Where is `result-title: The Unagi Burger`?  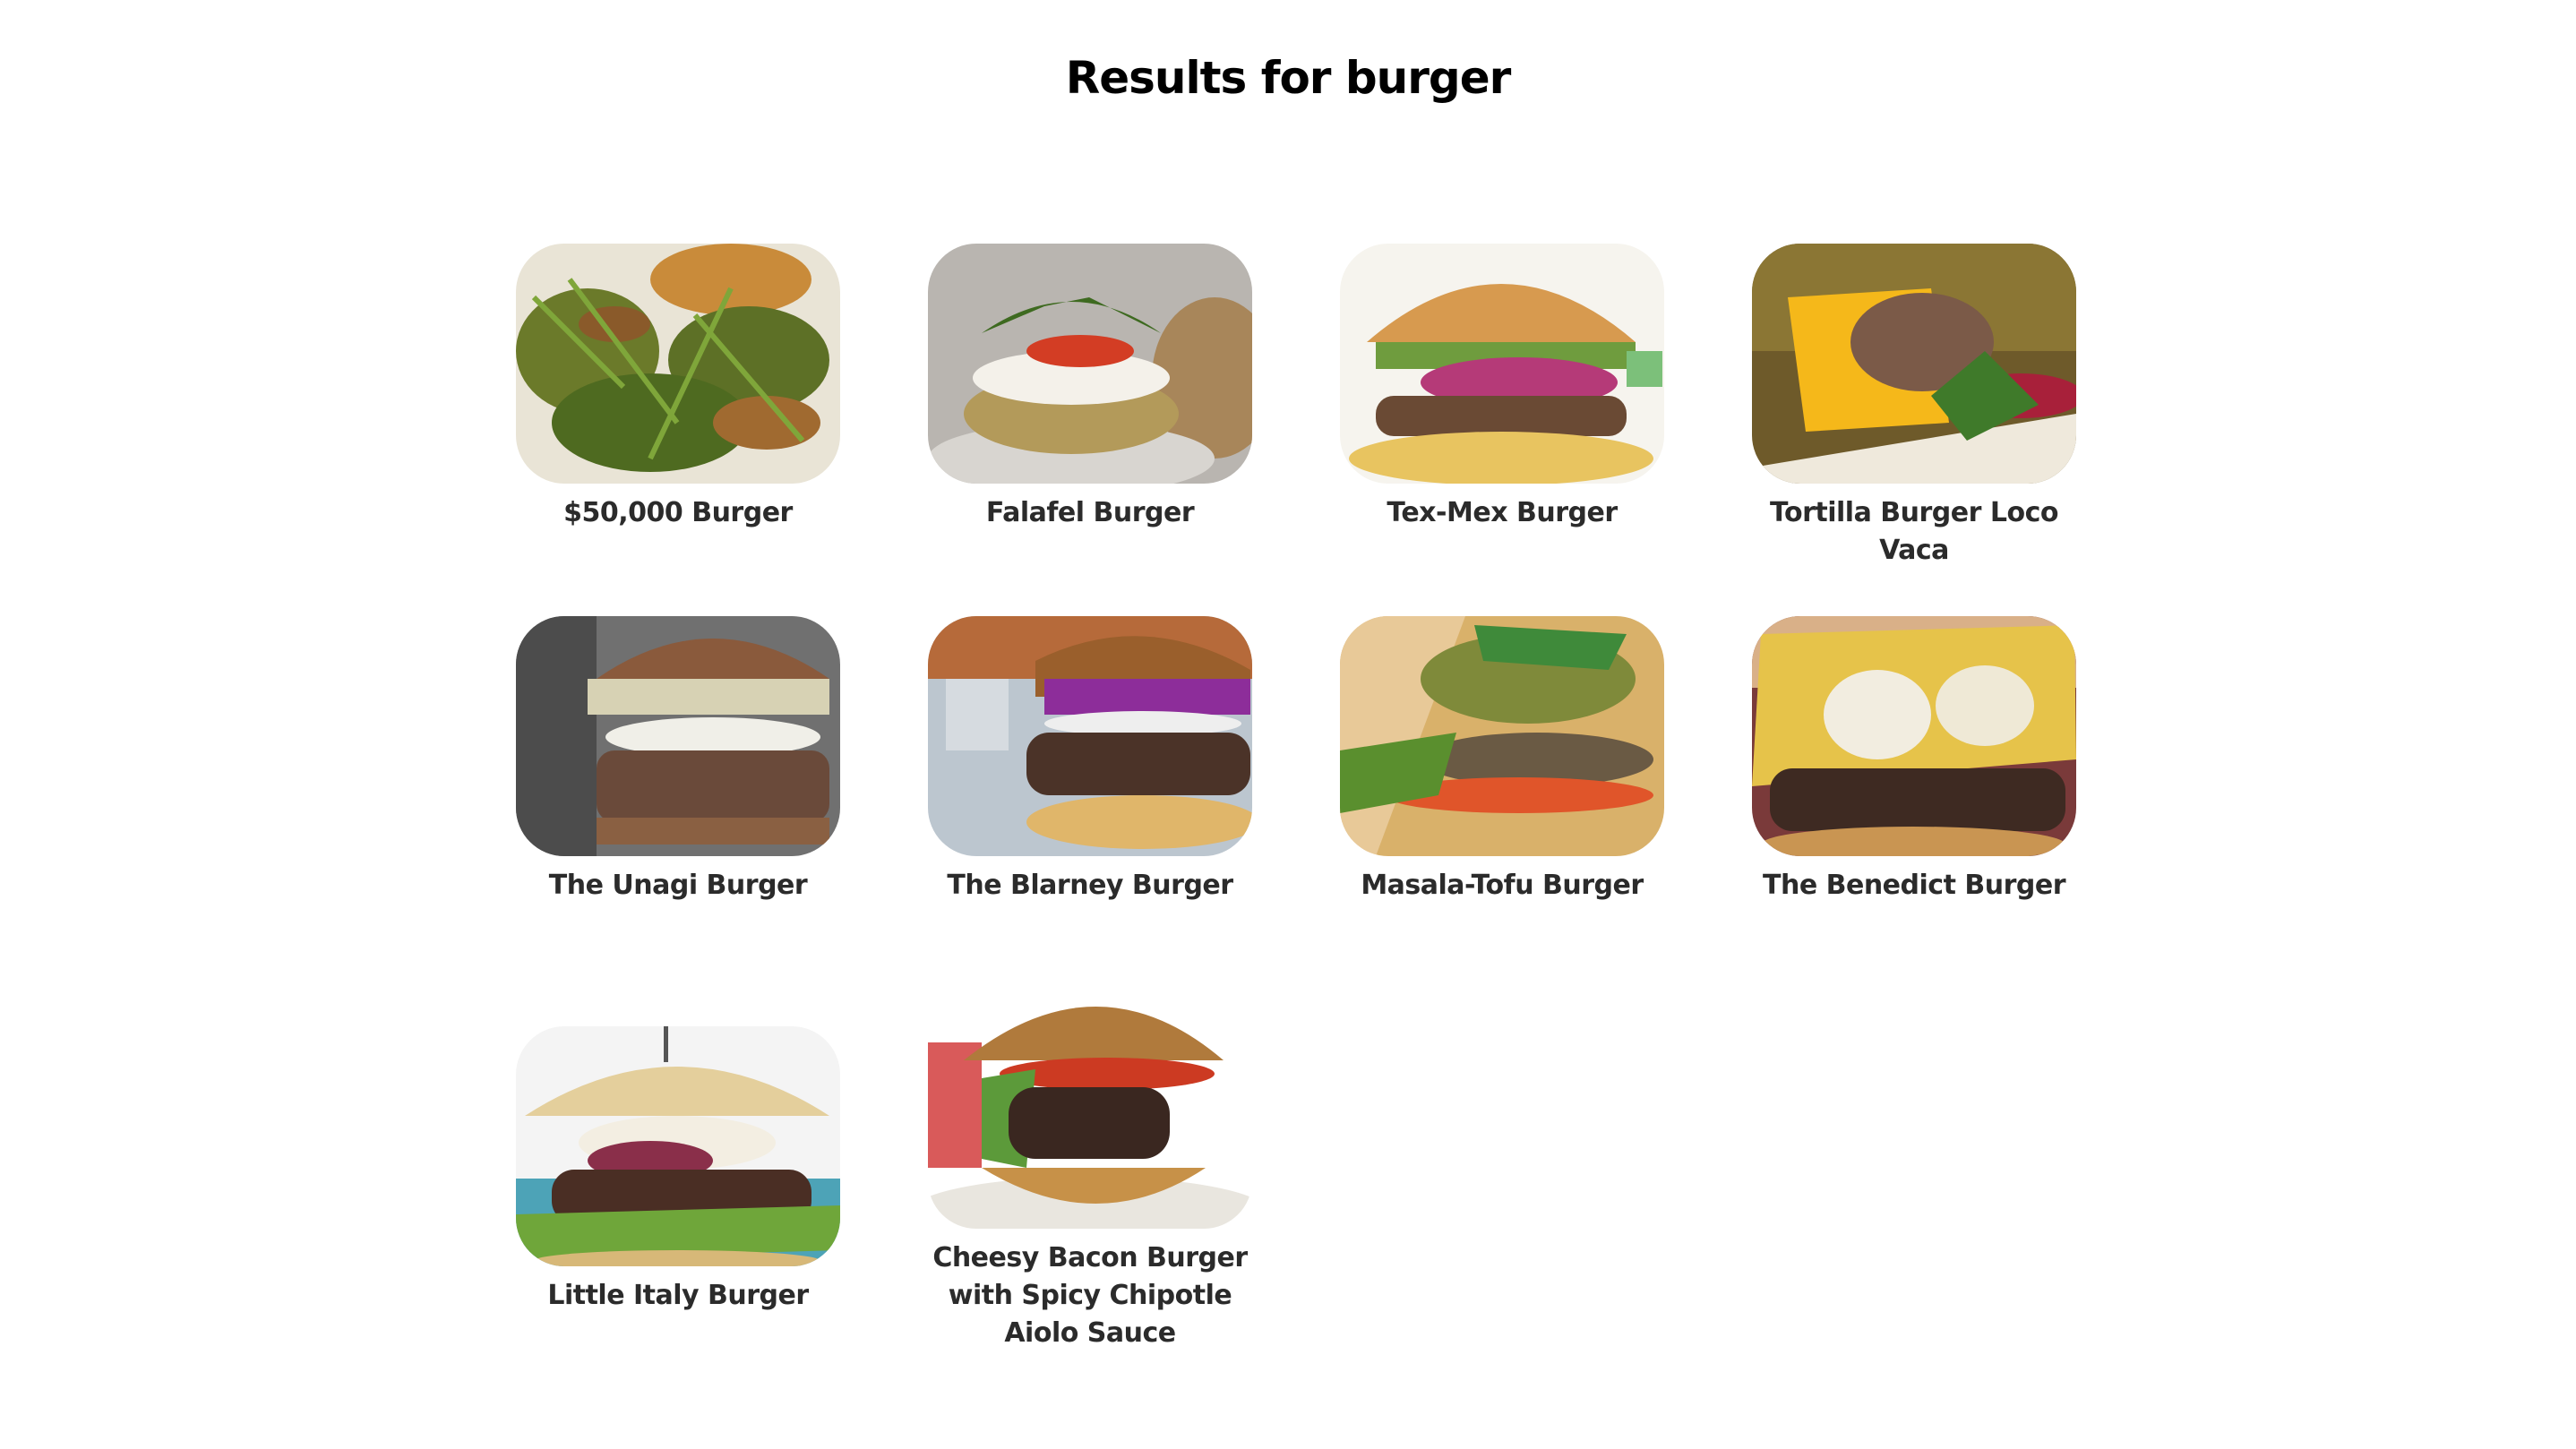
result-title: The Unagi Burger is located at coordinates (678, 886).